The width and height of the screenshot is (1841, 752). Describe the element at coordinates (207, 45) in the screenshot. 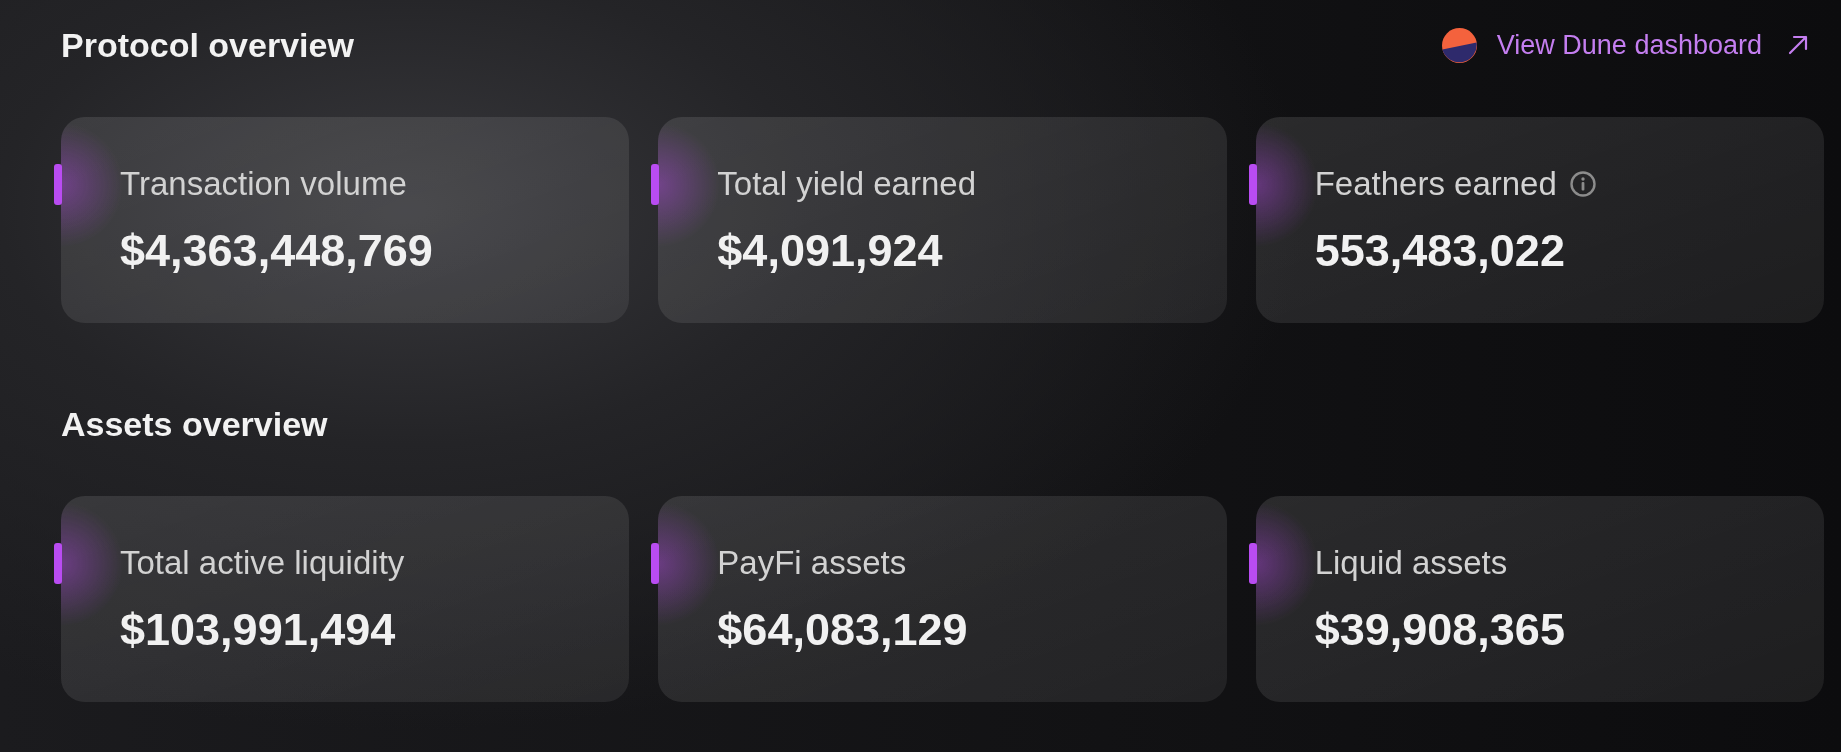

I see `section-heading: Protocol overview` at that location.